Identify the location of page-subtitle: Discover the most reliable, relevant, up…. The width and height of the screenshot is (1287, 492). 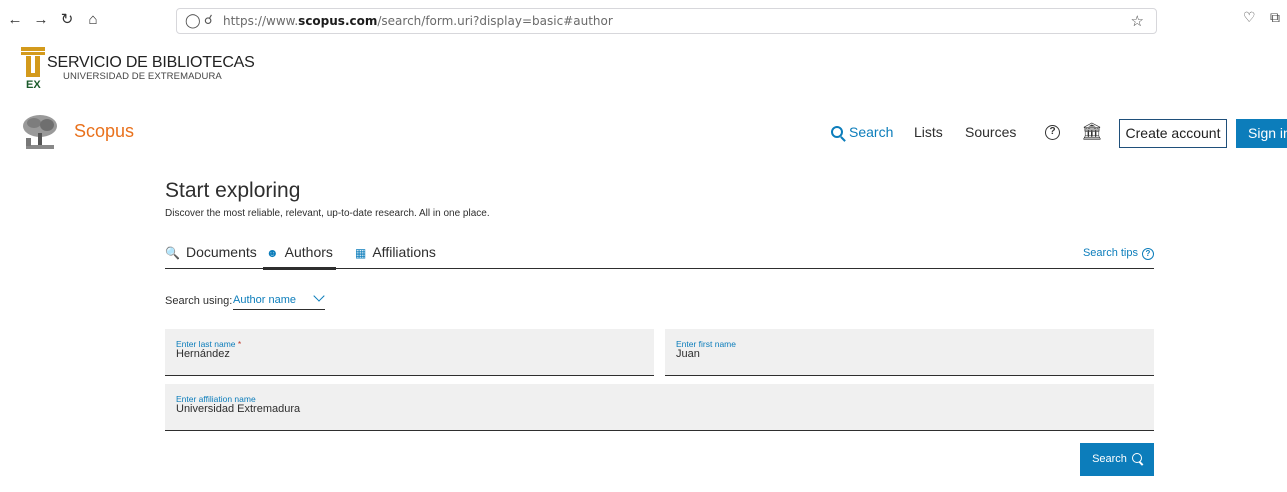
(327, 213).